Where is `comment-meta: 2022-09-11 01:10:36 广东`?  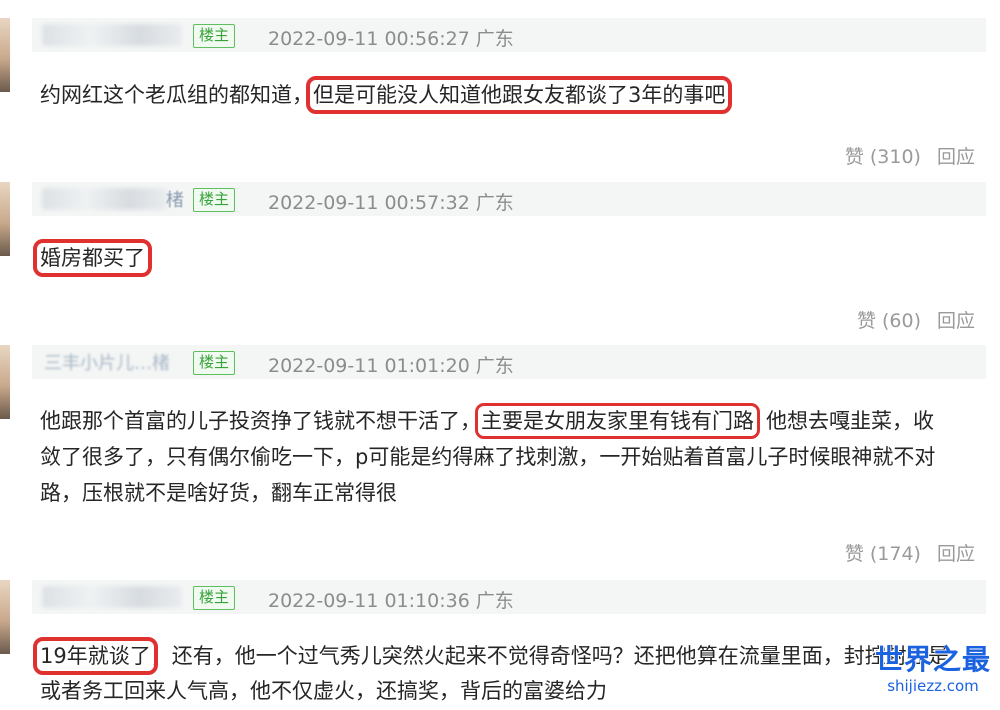 comment-meta: 2022-09-11 01:10:36 广东 is located at coordinates (391, 599).